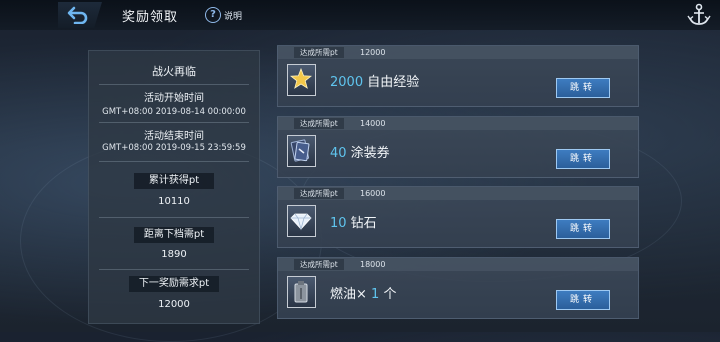 The image size is (720, 342). I want to click on card-header: 达成所需pt 12000, so click(458, 52).